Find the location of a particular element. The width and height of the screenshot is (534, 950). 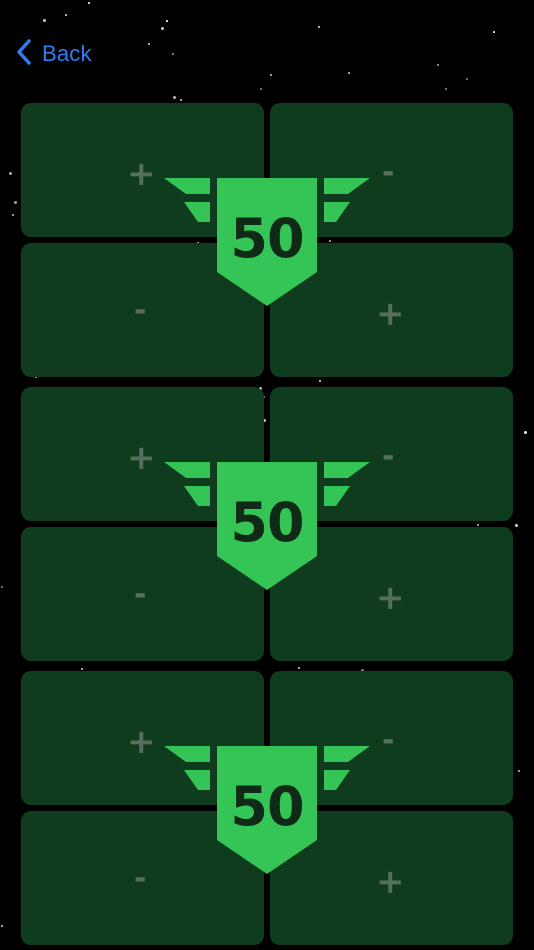

chevron-left-icon is located at coordinates (24, 54).